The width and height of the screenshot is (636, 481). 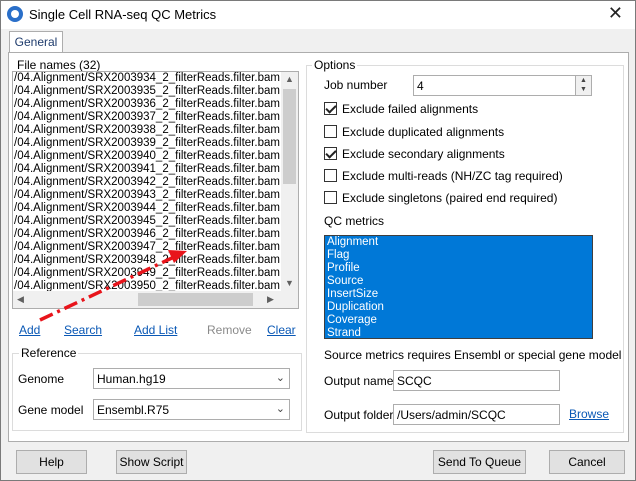 I want to click on search-button: Search, so click(x=83, y=330).